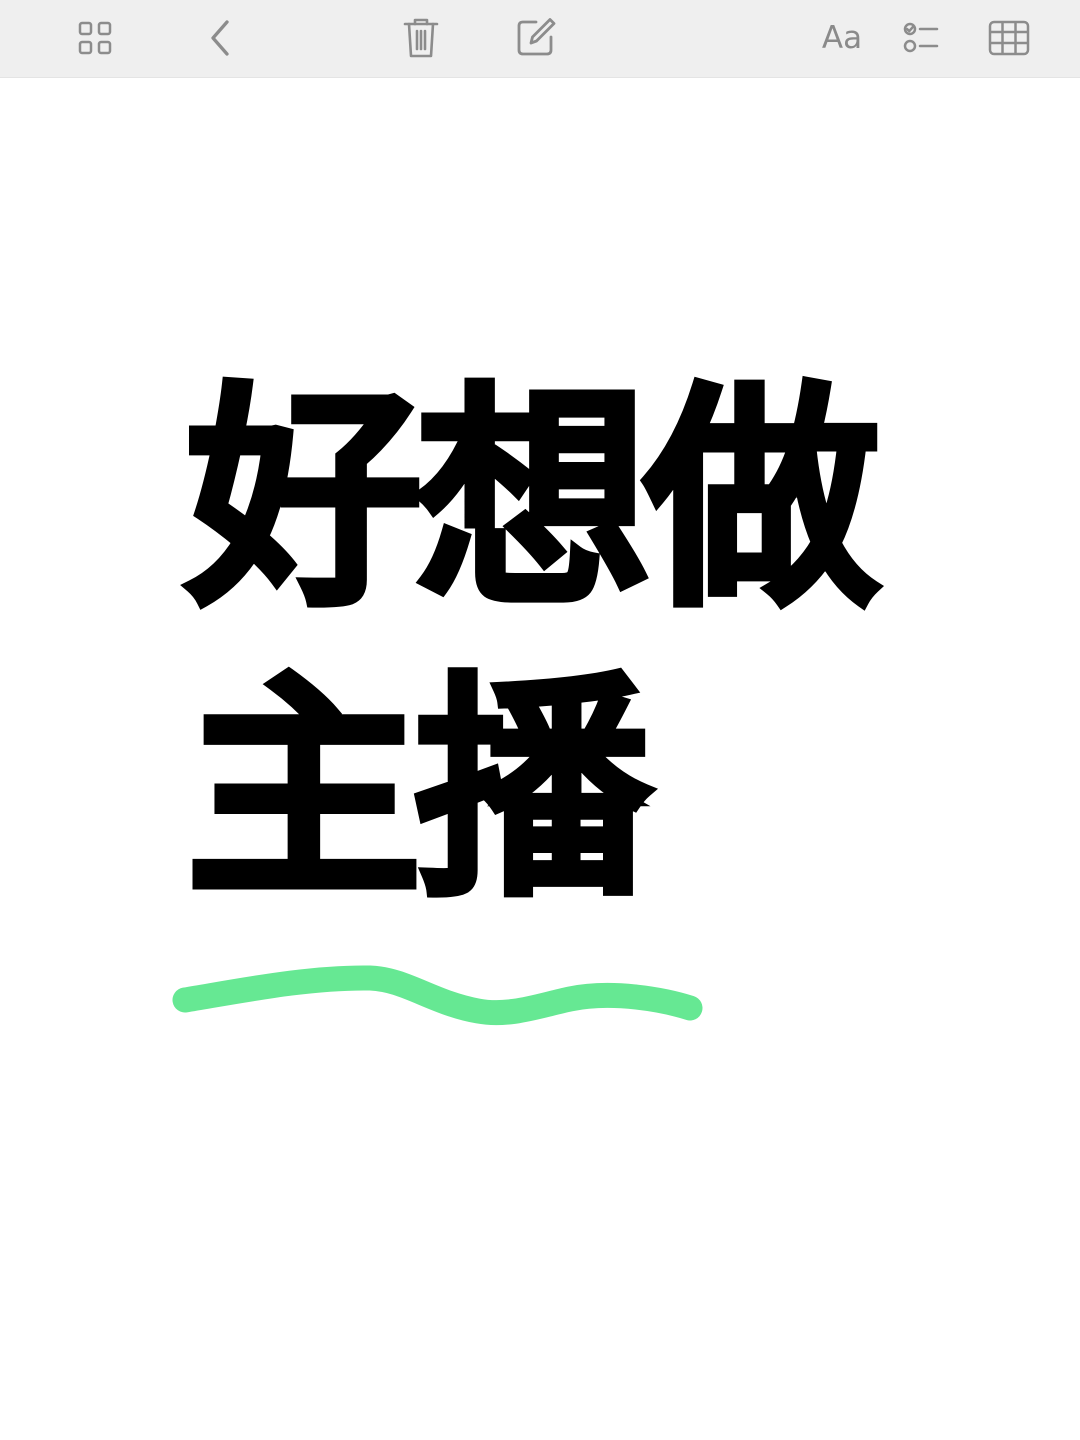 This screenshot has width=1080, height=1440. I want to click on checklist-icon, so click(921, 38).